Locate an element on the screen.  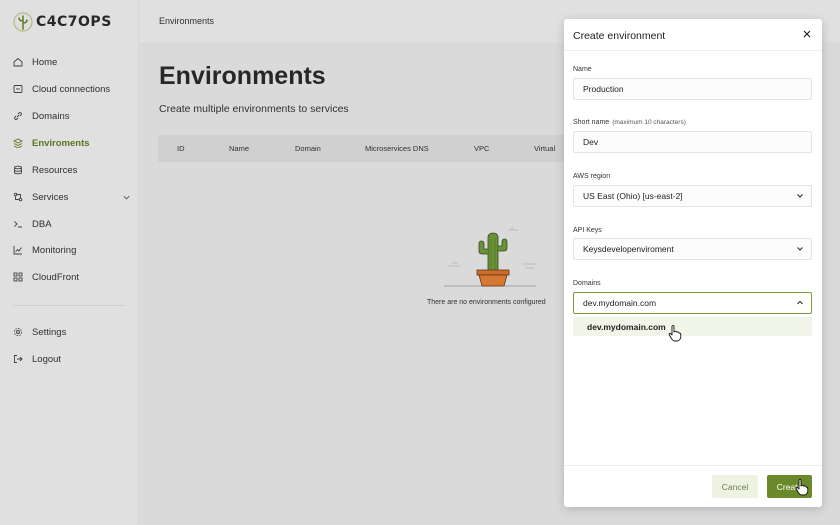
api-keys-select: Keysdevelopenviroment is located at coordinates (692, 249).